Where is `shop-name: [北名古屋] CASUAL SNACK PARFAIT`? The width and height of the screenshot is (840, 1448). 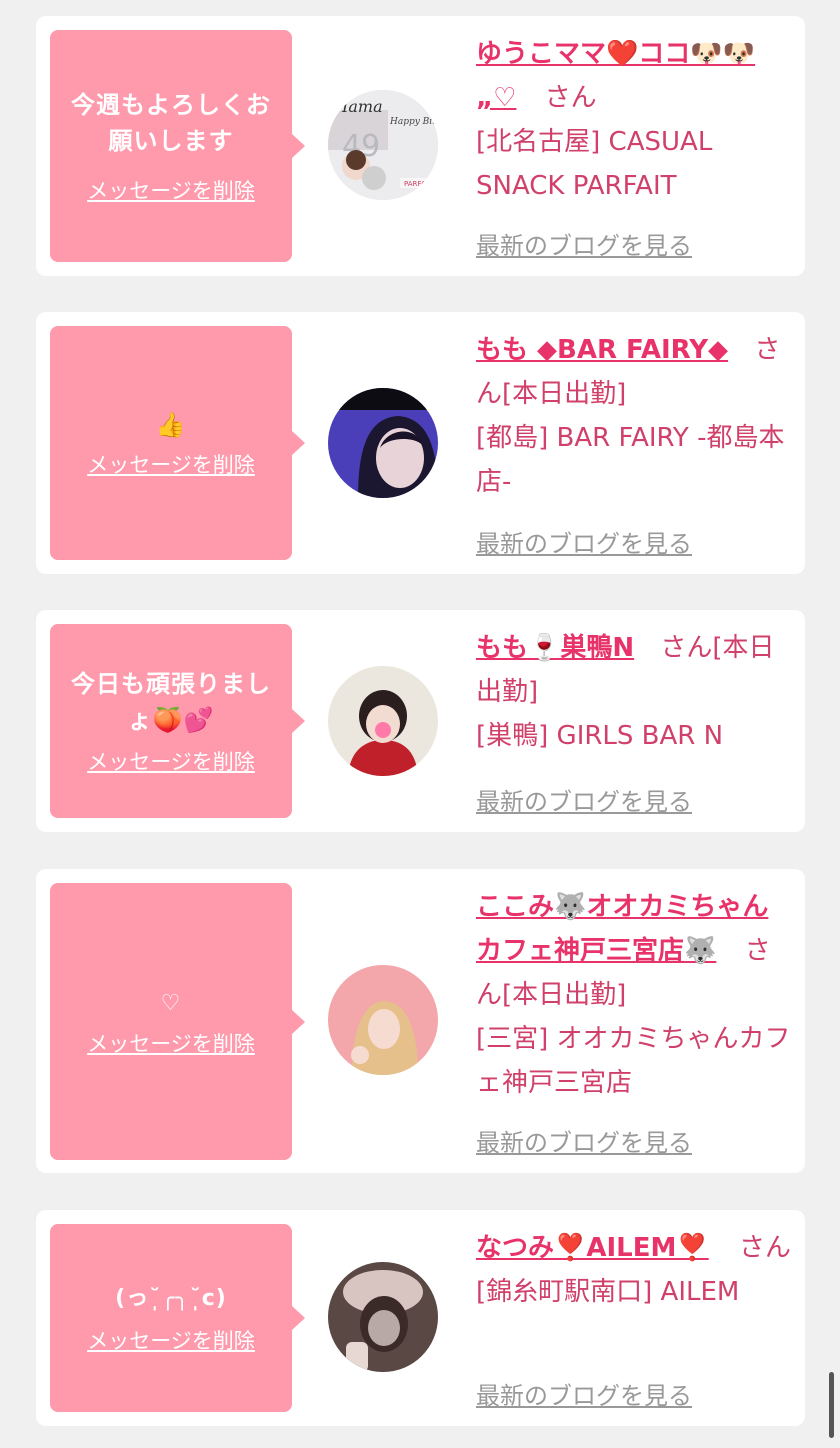
shop-name: [北名古屋] CASUAL SNACK PARFAIT is located at coordinates (594, 164).